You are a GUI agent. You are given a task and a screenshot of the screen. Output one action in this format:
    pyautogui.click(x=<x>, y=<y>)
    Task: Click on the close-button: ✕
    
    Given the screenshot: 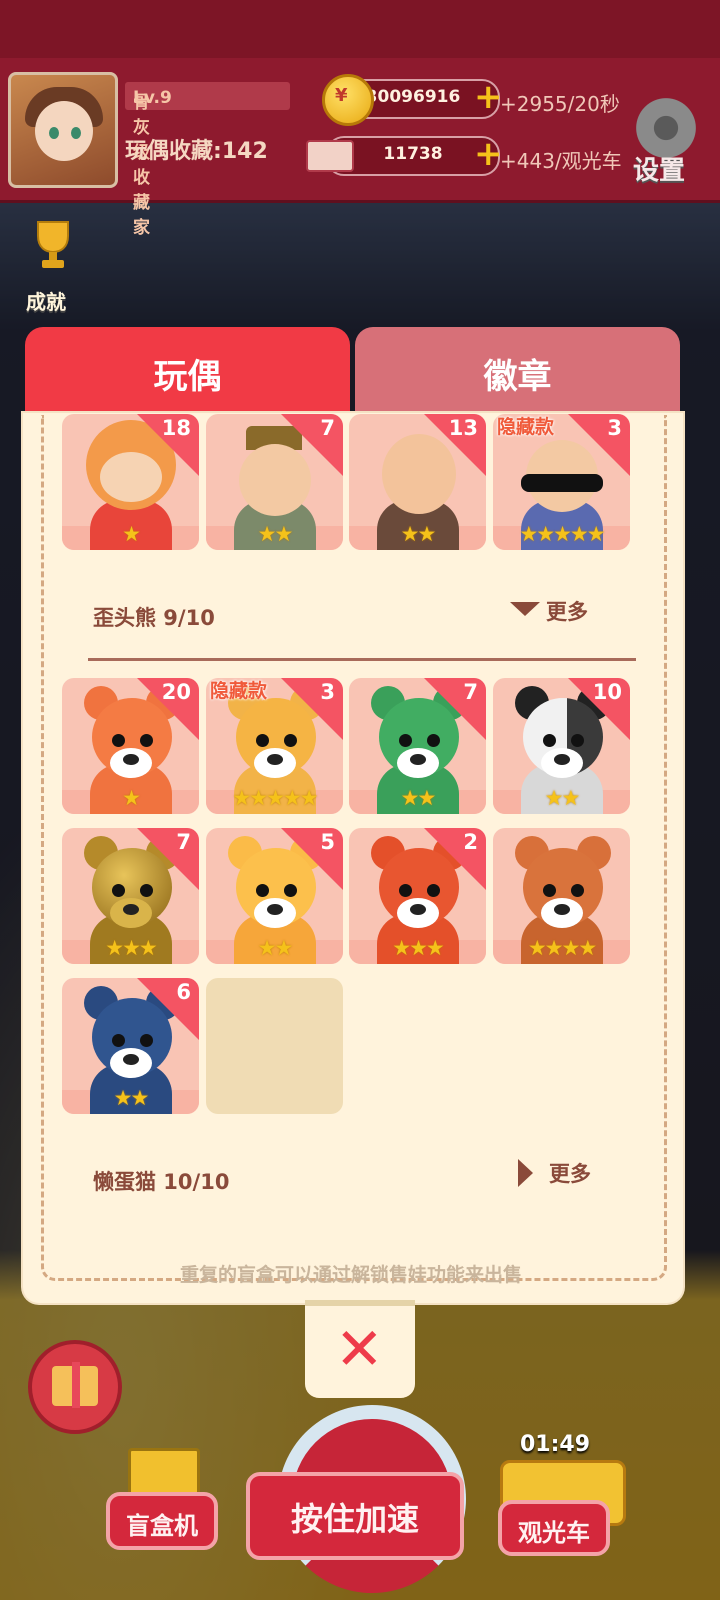 What is the action you would take?
    pyautogui.click(x=360, y=1349)
    